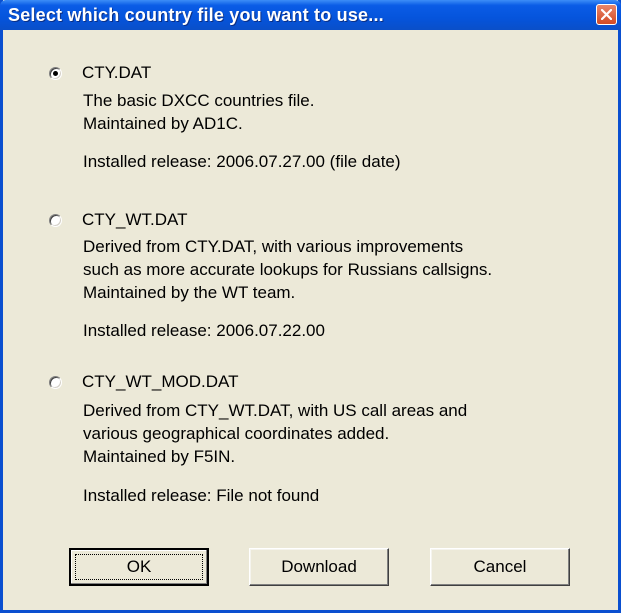 The height and width of the screenshot is (613, 621). What do you see at coordinates (160, 382) in the screenshot?
I see `radio-label-cty-wt-mod-dat: CTY_WT_MOD.DAT` at bounding box center [160, 382].